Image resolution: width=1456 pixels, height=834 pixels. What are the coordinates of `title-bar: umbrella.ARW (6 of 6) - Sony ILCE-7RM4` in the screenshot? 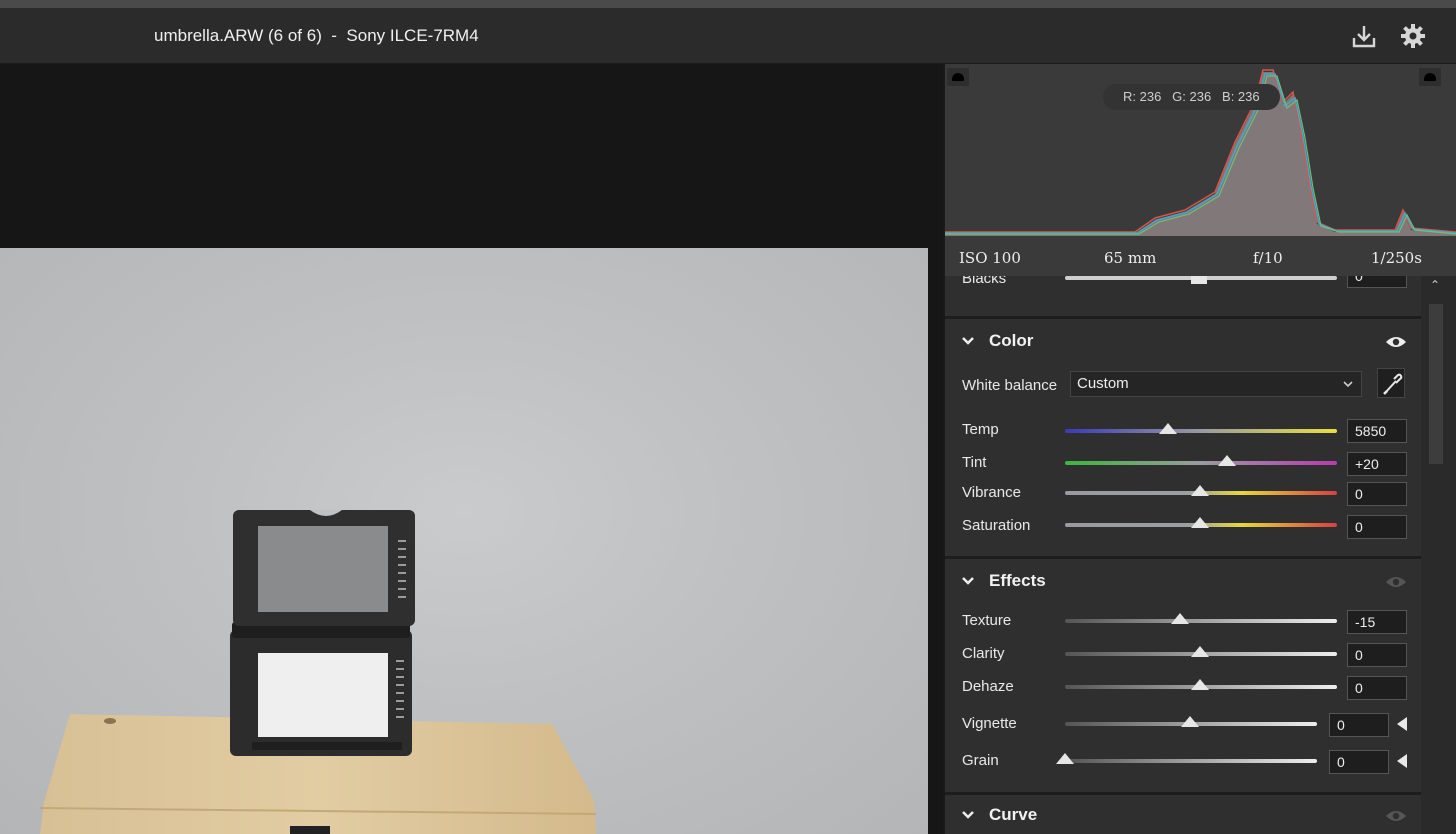 It's located at (728, 36).